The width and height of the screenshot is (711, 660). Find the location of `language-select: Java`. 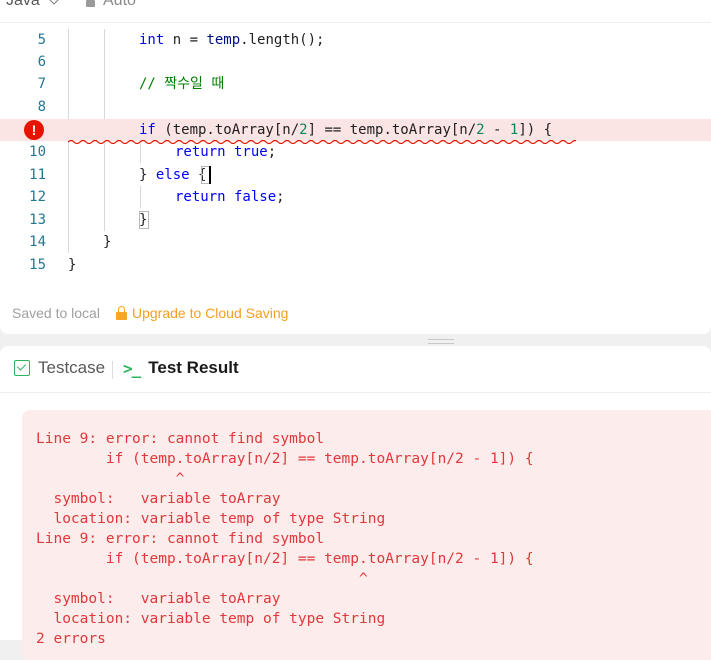

language-select: Java is located at coordinates (33, 5).